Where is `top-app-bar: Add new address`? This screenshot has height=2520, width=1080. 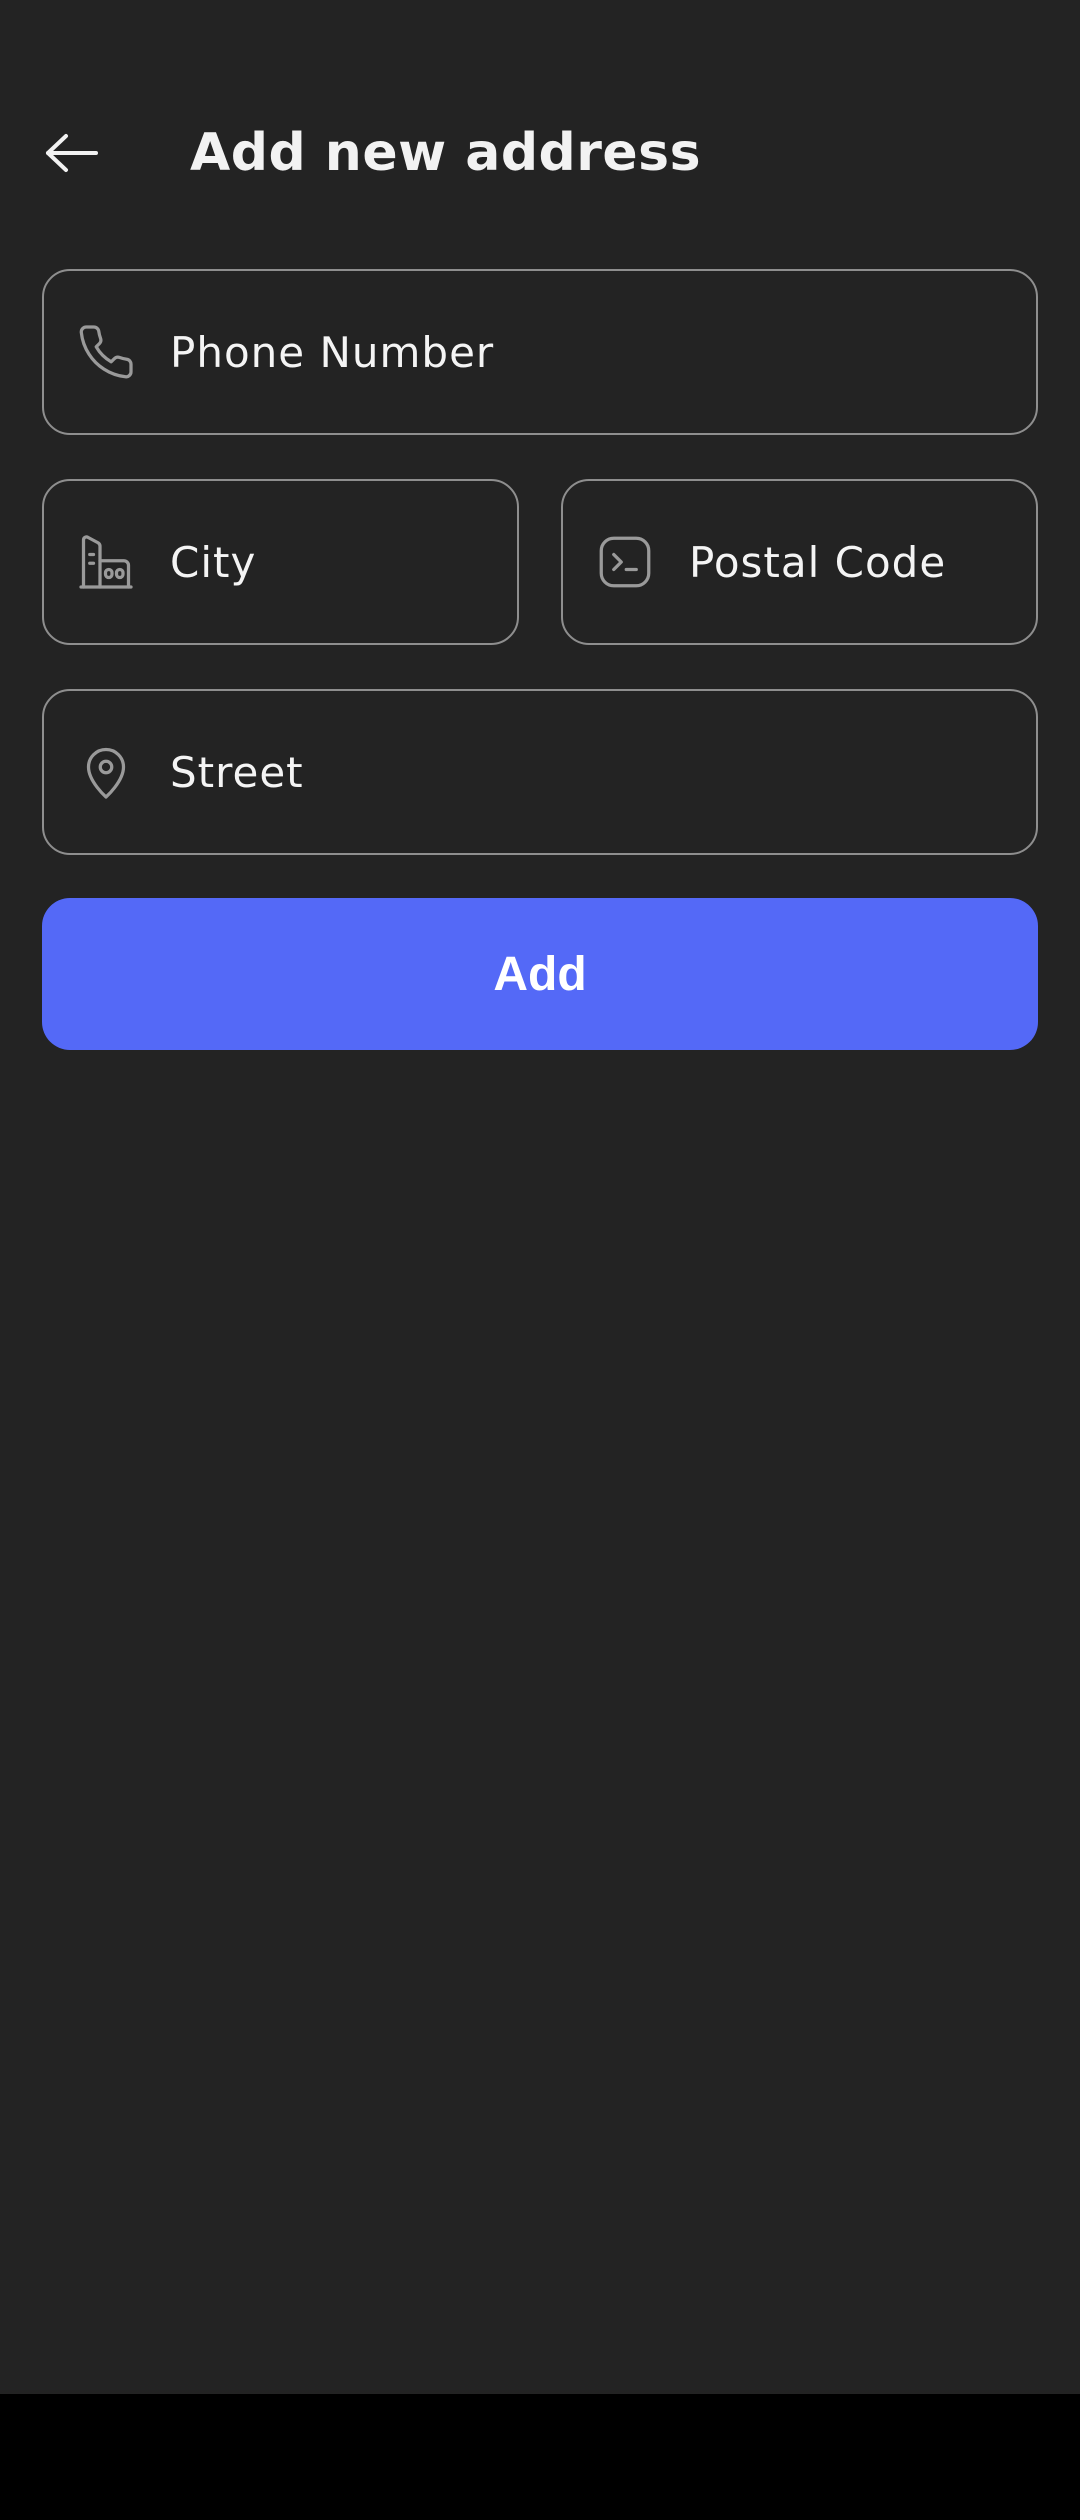
top-app-bar: Add new address is located at coordinates (540, 152).